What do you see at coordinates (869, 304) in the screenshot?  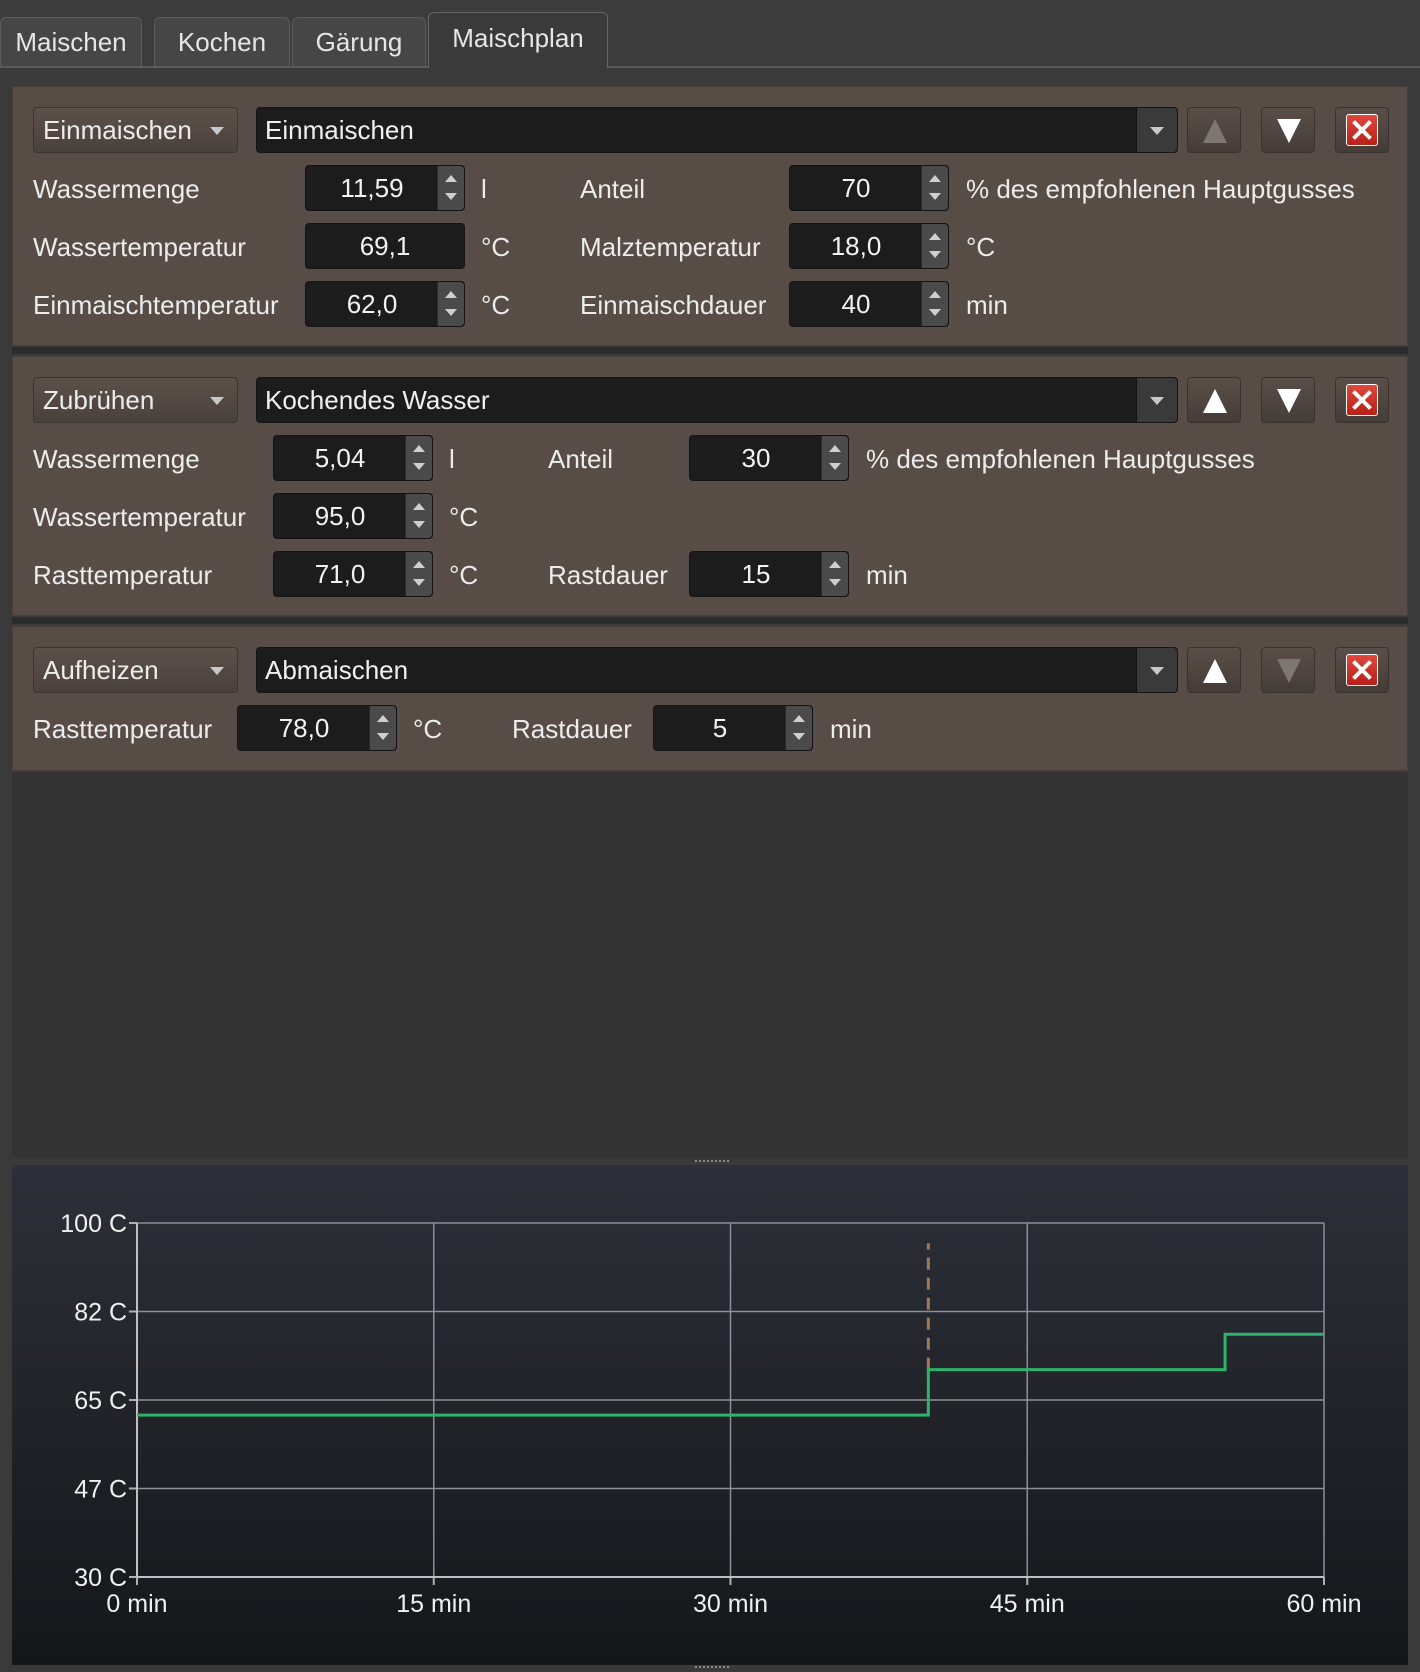 I see `mash-in-duration-spinbox: 40` at bounding box center [869, 304].